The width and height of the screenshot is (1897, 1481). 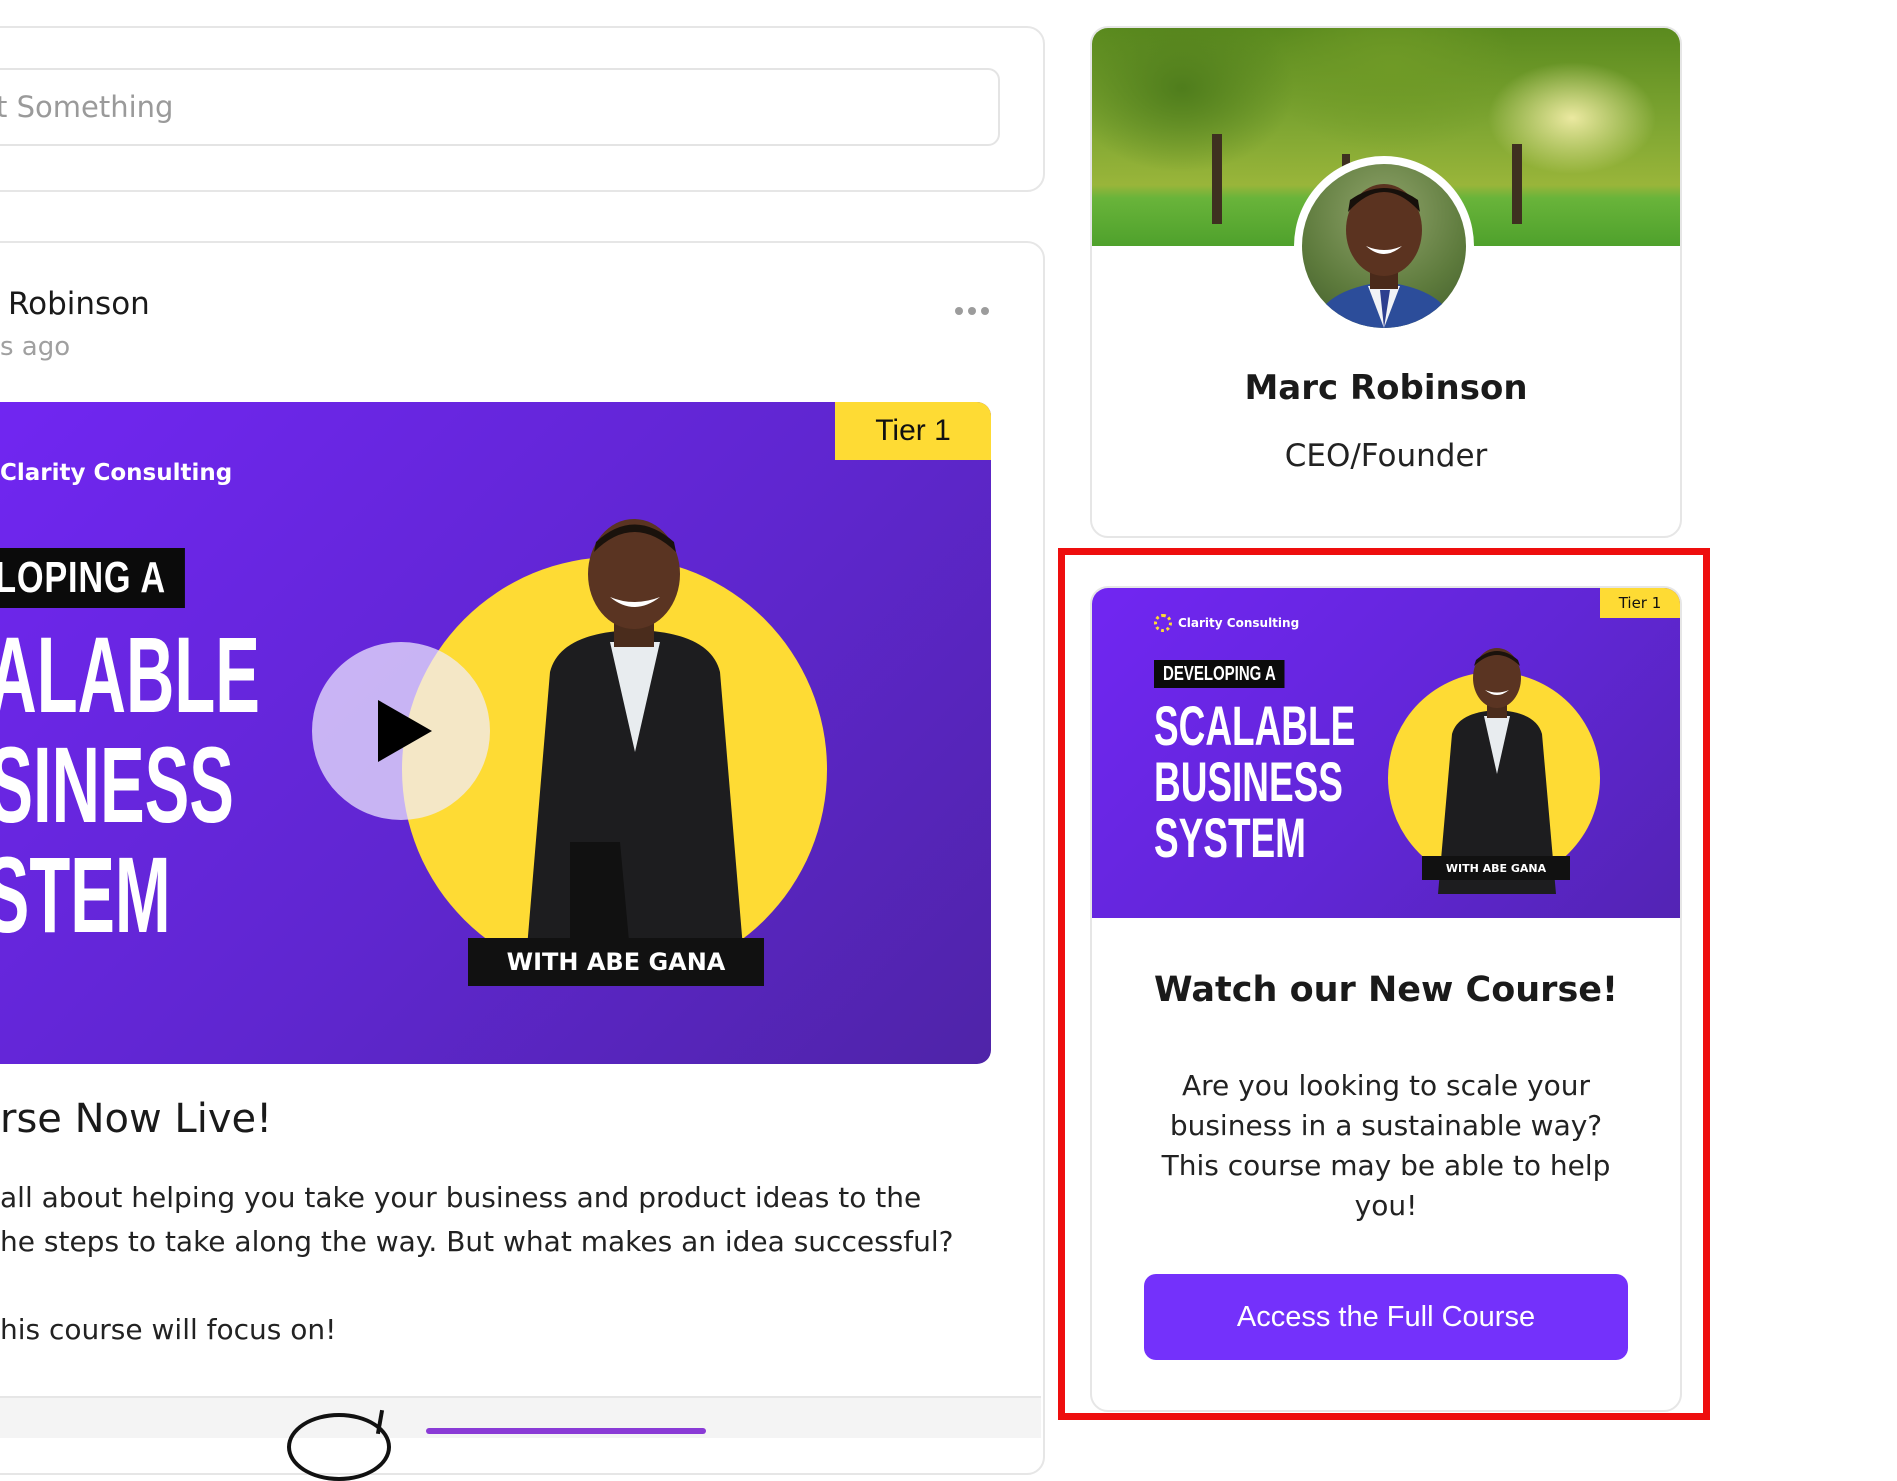 I want to click on presenter-photo, so click(x=635, y=745).